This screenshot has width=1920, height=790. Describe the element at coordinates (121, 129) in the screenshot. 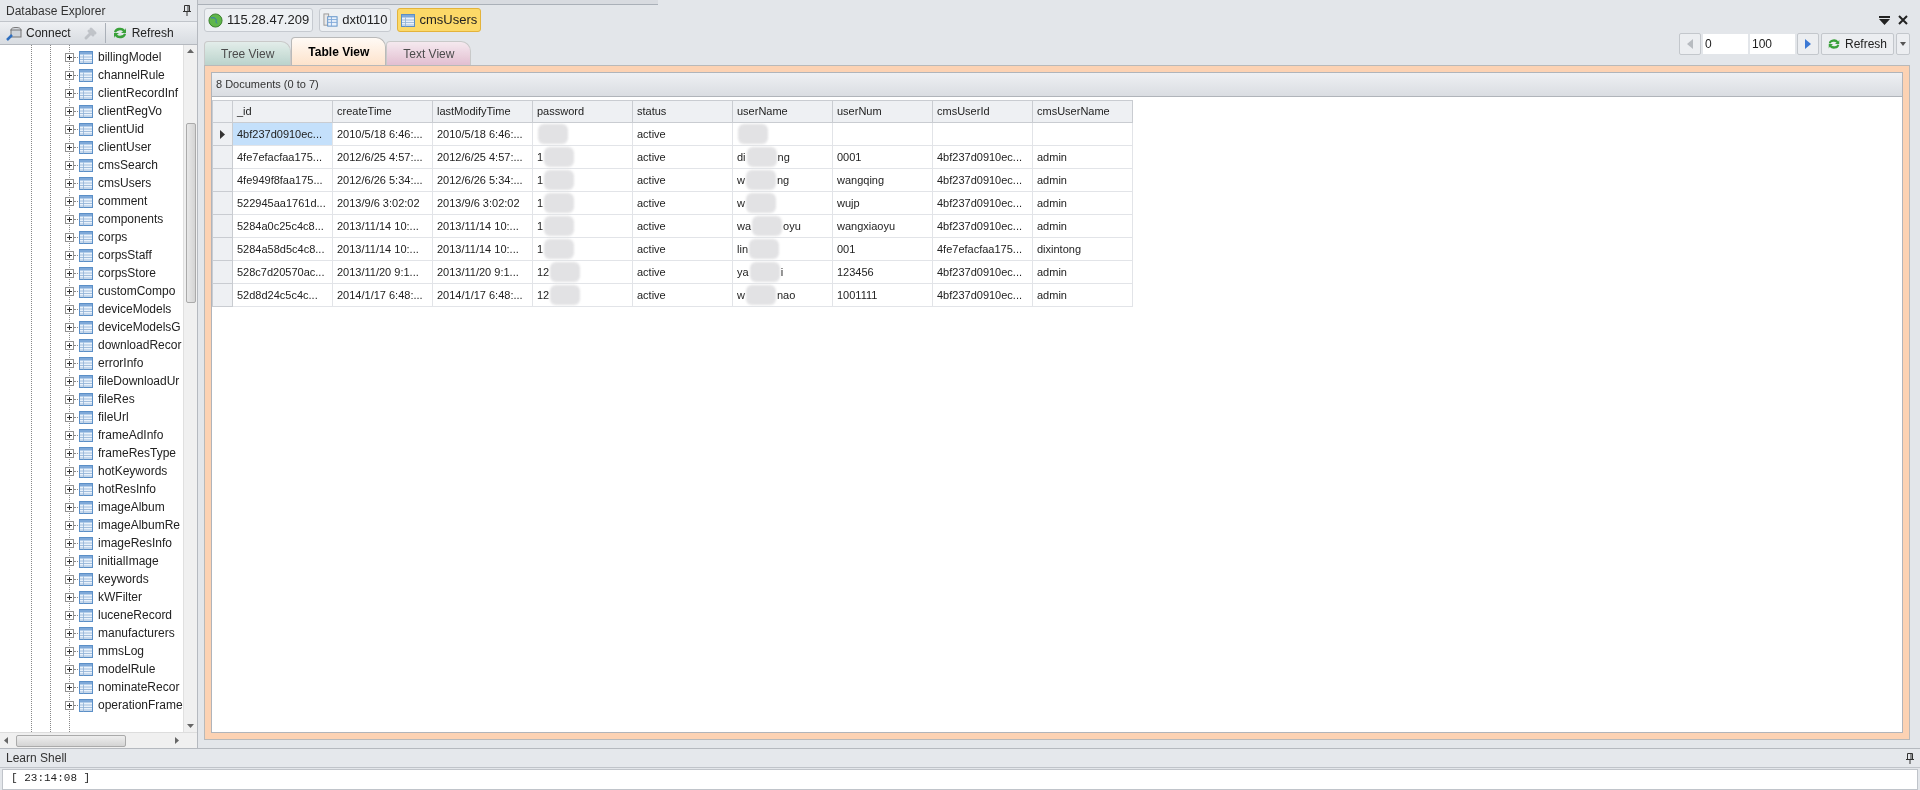

I see `tree-item: clientUid` at that location.